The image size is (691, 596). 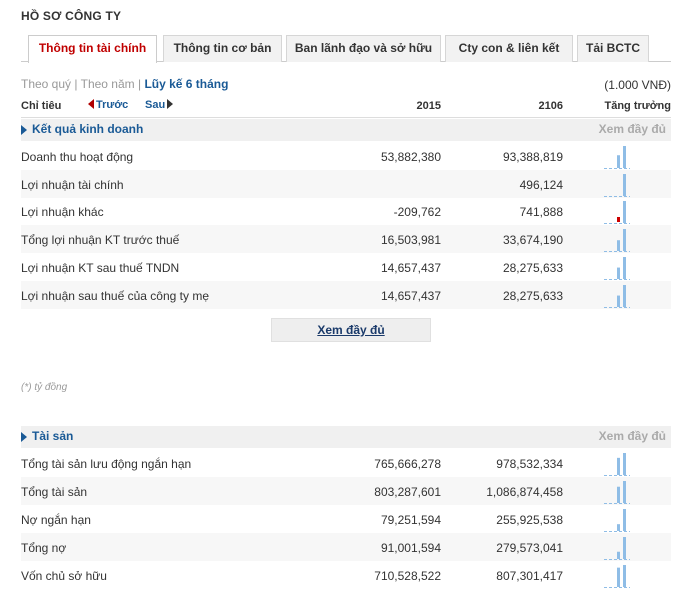 What do you see at coordinates (100, 268) in the screenshot?
I see `row-label: Lợi nhuận KT sau thuế TNDN` at bounding box center [100, 268].